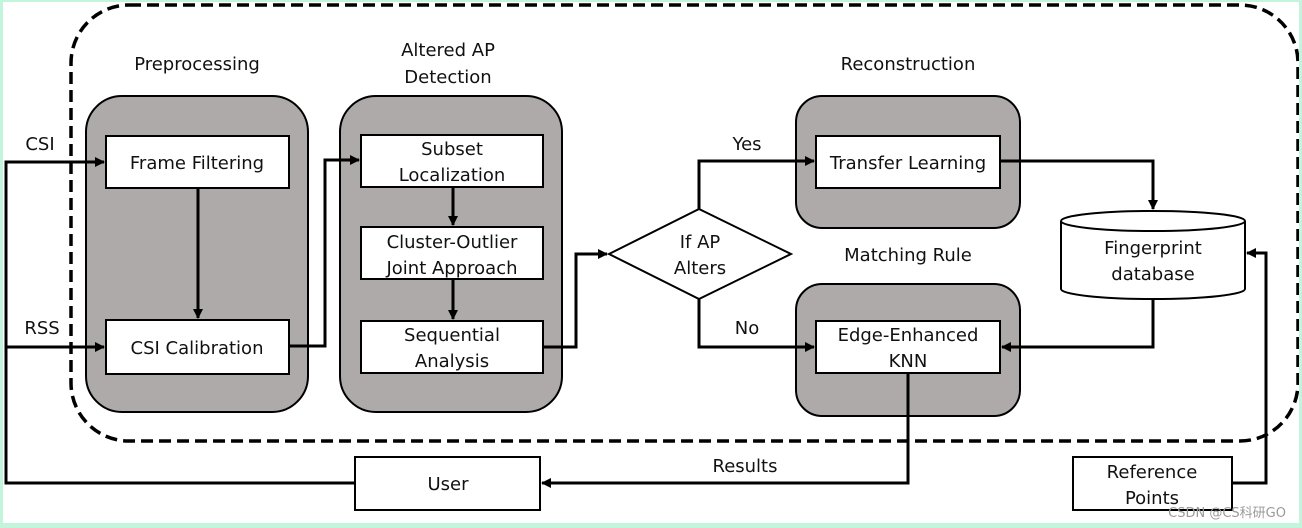  Describe the element at coordinates (452, 361) in the screenshot. I see `node-sequential-analysis-line2: Analysis` at that location.